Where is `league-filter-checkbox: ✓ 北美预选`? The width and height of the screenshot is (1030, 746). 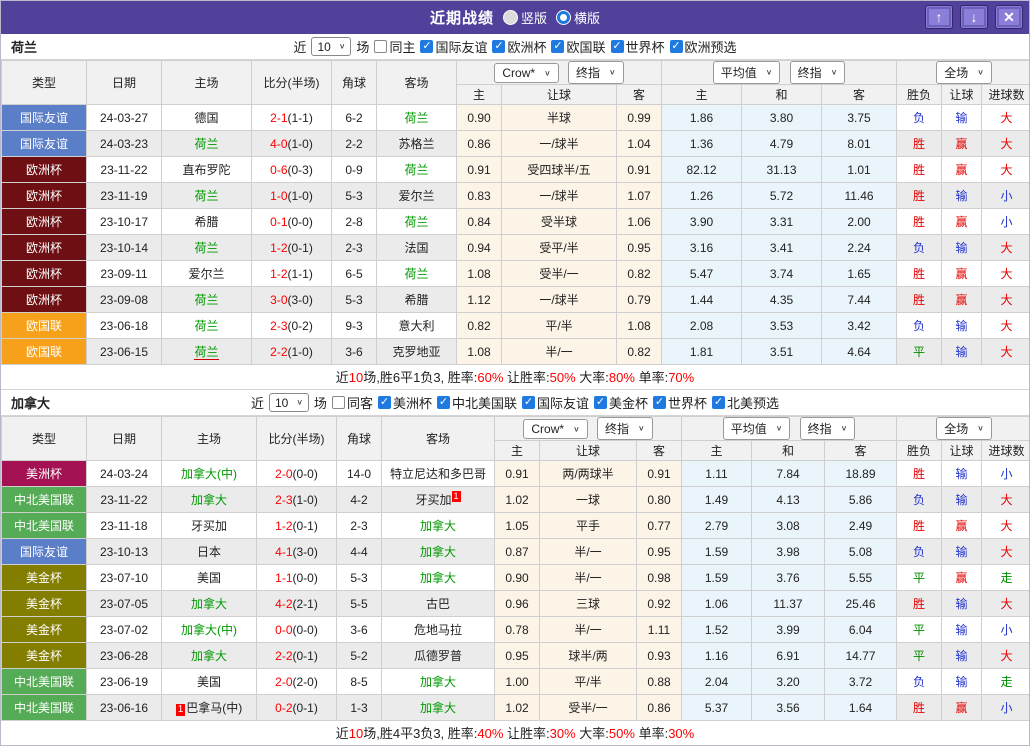
league-filter-checkbox: ✓ 北美预选 is located at coordinates (745, 402).